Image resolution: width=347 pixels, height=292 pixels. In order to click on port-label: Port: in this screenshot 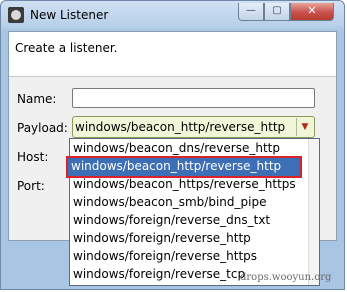, I will do `click(31, 186)`.